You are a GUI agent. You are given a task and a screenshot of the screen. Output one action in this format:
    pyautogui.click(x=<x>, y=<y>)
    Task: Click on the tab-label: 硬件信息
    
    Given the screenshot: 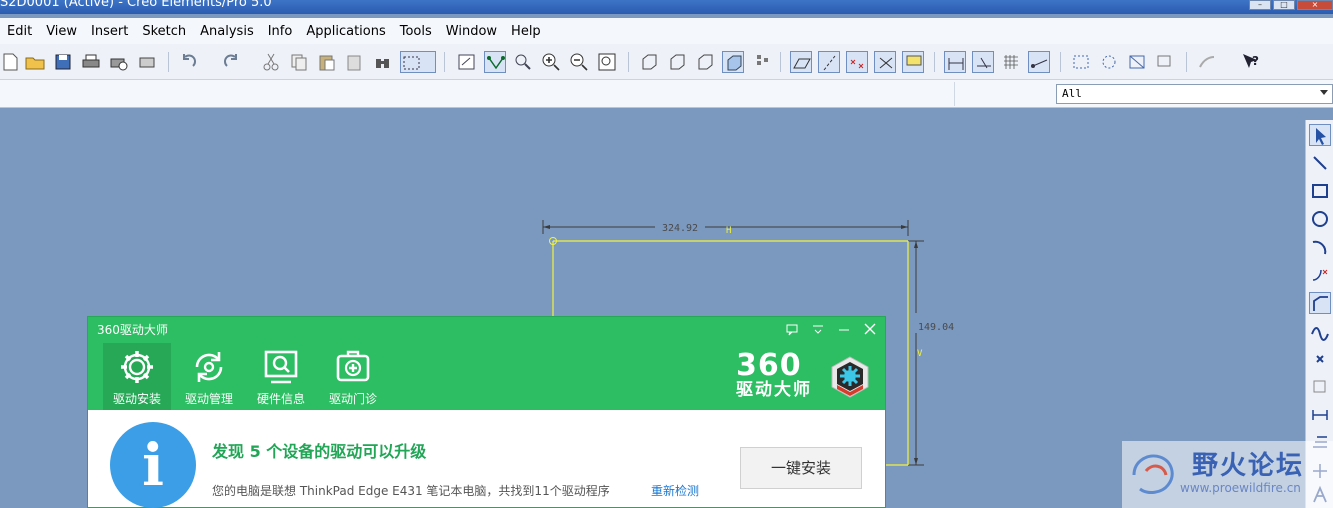 What is the action you would take?
    pyautogui.click(x=280, y=399)
    